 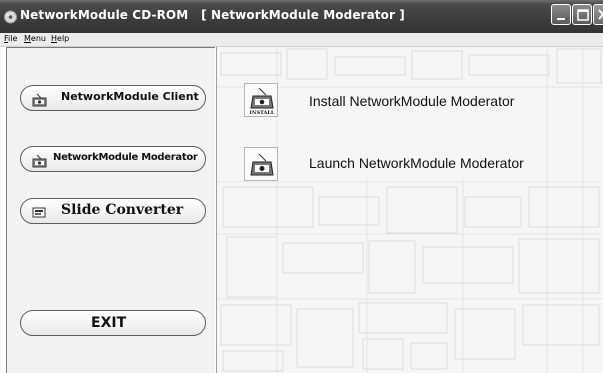 I want to click on networkmodule-moderator-button: NetworkModule Moderator, so click(x=113, y=159).